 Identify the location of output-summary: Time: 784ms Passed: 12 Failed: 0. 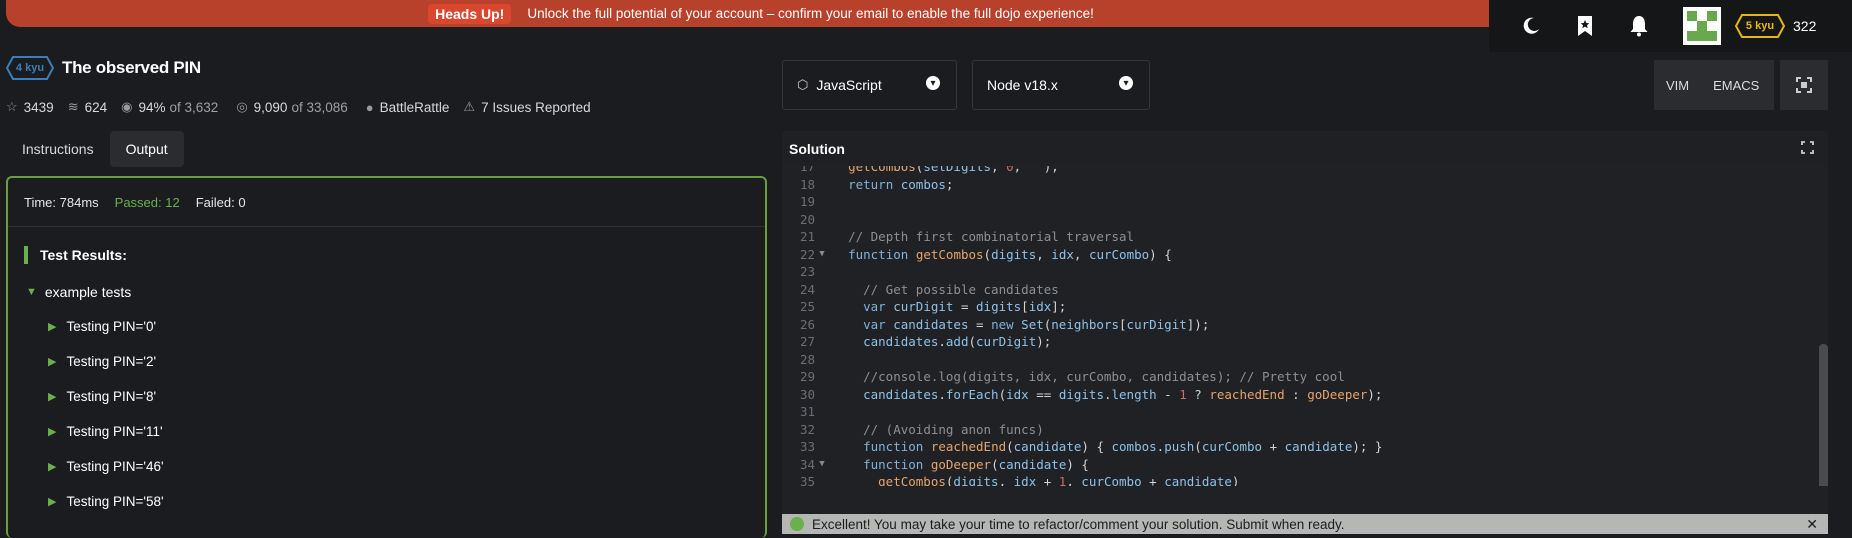
(386, 202).